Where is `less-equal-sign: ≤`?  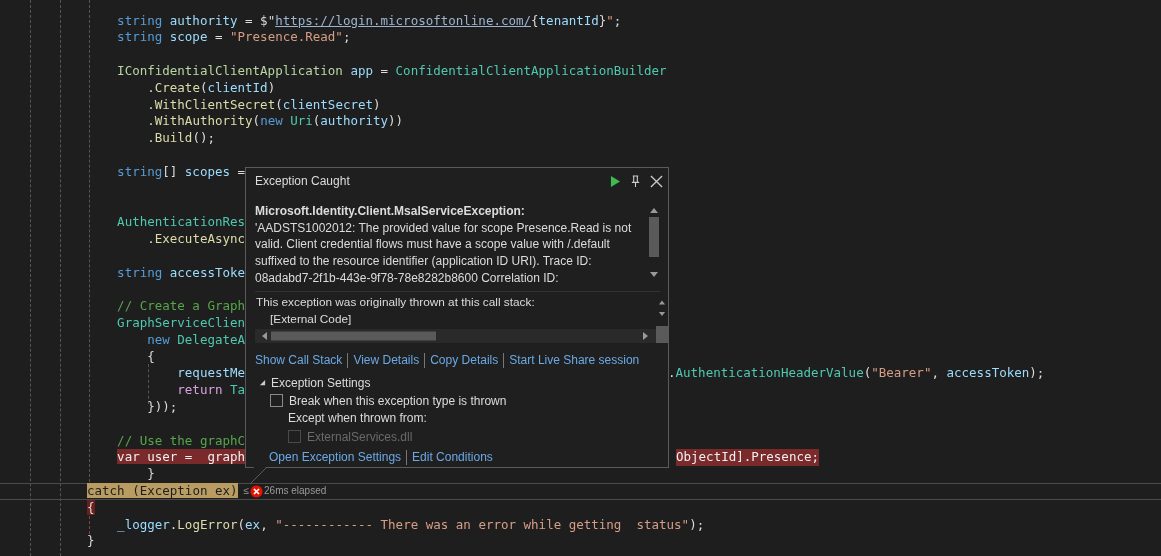 less-equal-sign: ≤ is located at coordinates (246, 490).